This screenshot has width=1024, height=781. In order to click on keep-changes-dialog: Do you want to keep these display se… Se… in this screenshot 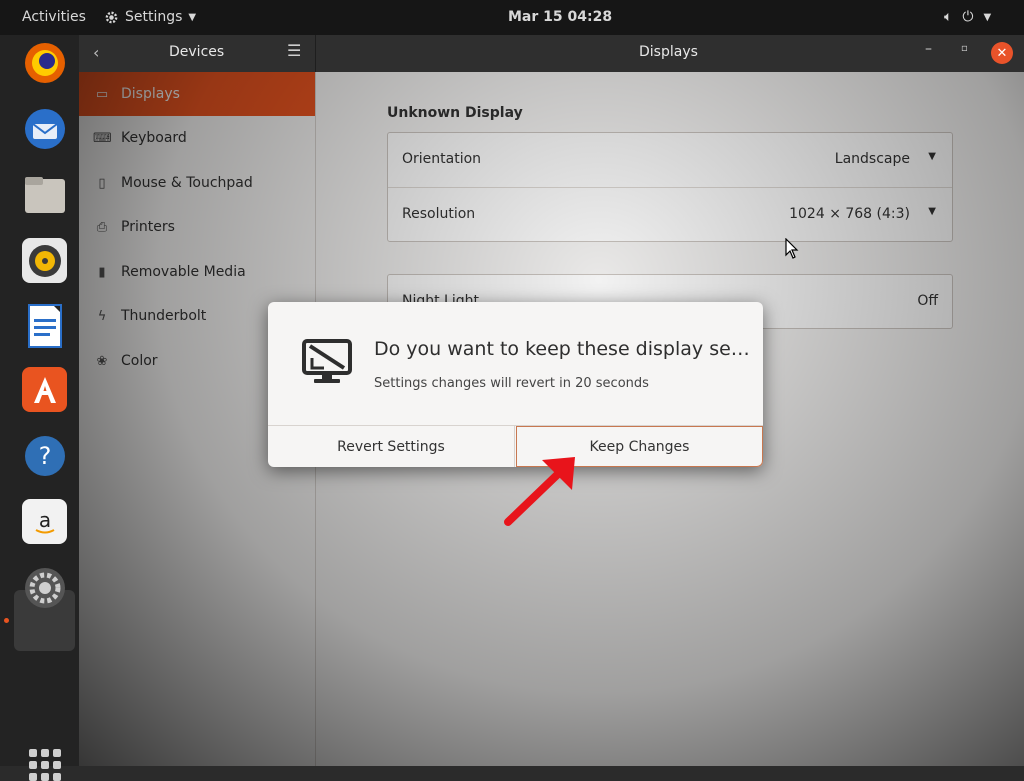, I will do `click(515, 384)`.